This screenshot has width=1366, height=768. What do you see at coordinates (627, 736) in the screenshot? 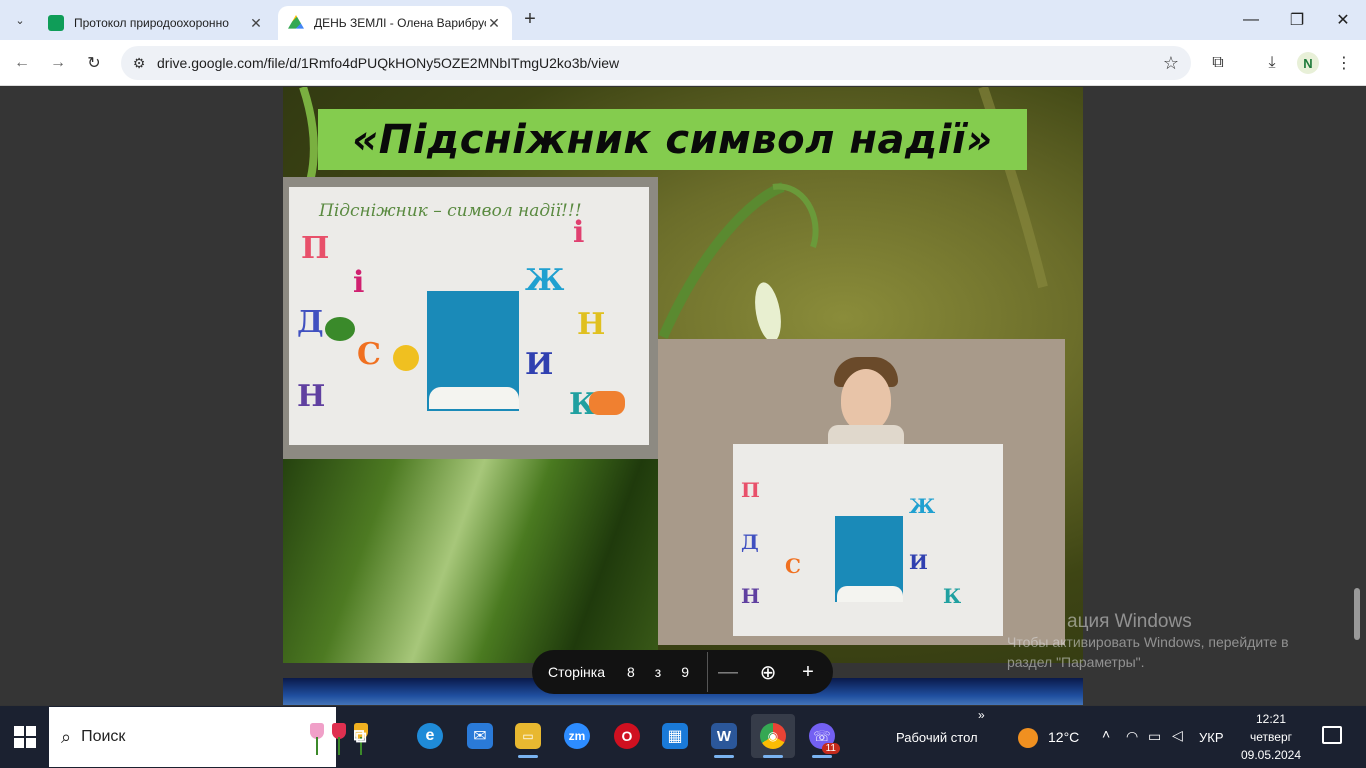
I see `opera-icon: O` at bounding box center [627, 736].